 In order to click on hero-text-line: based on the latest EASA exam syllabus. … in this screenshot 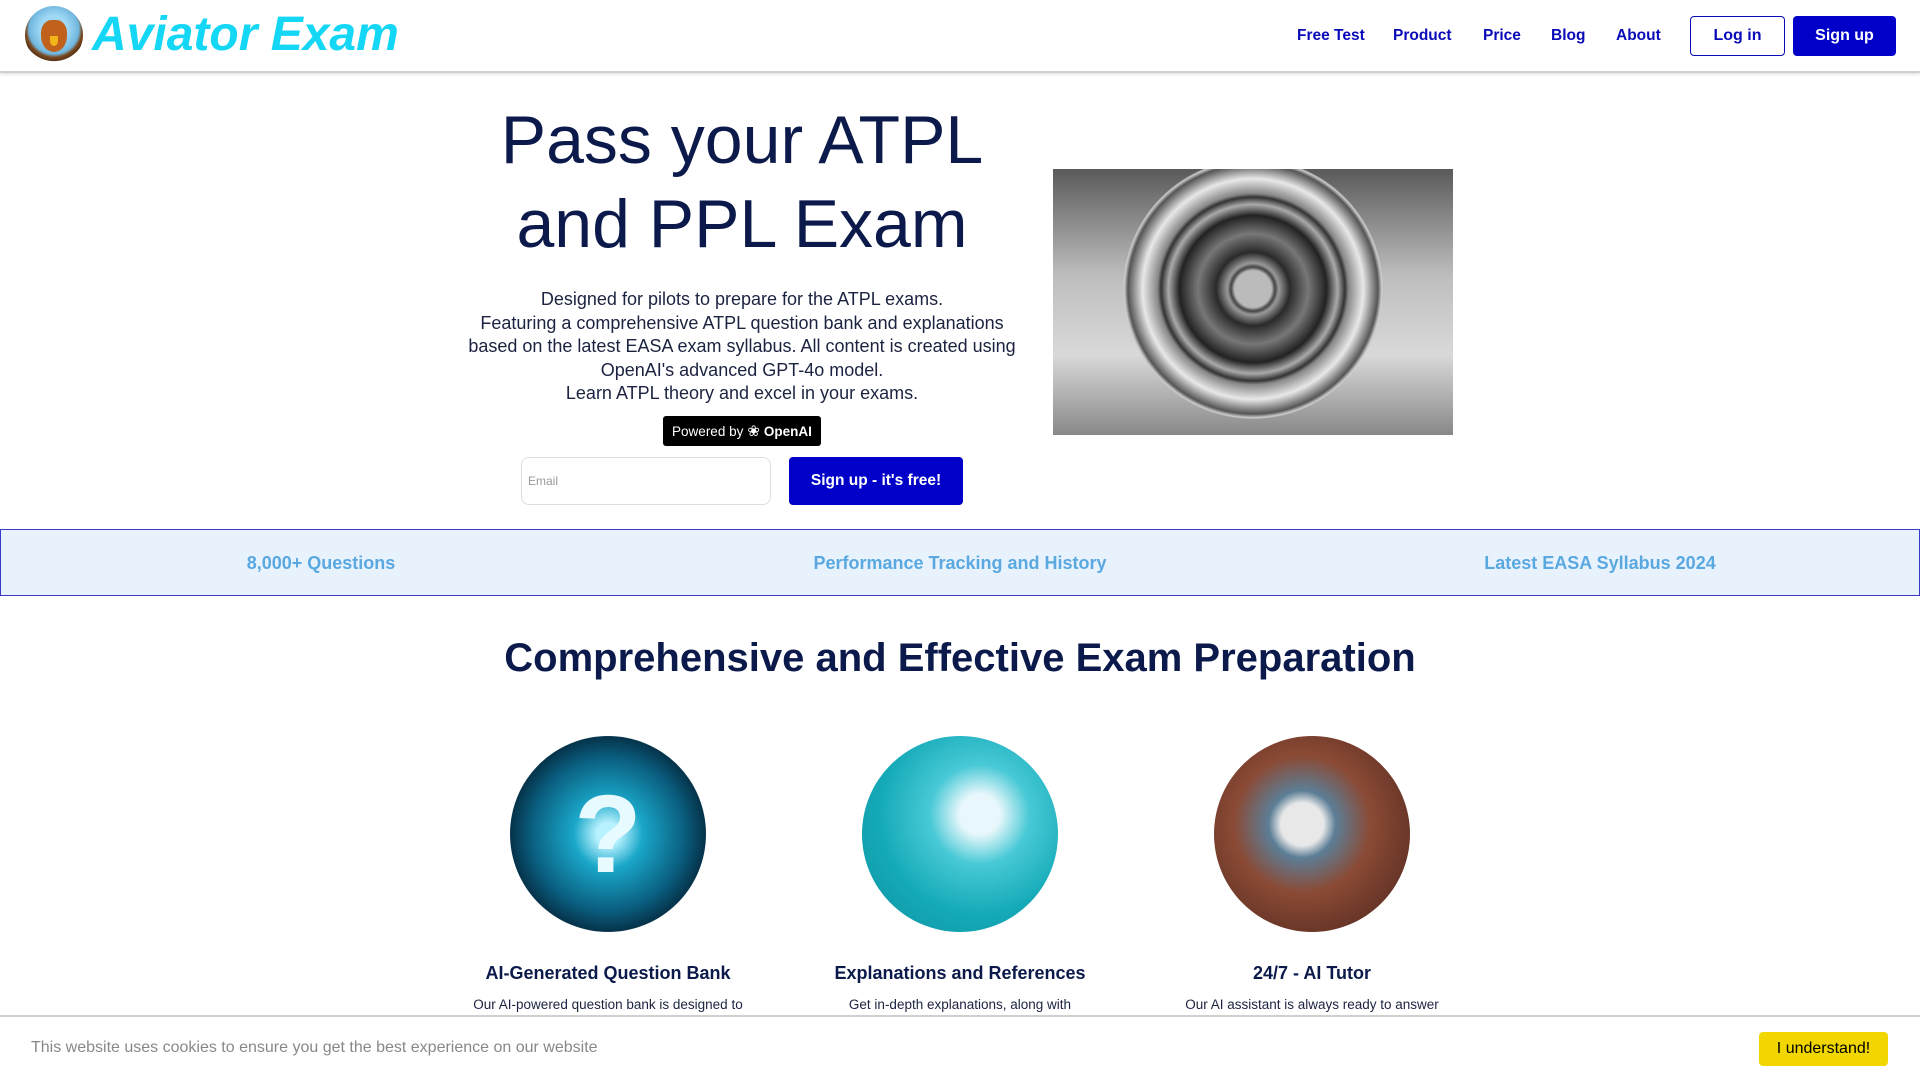, I will do `click(742, 346)`.